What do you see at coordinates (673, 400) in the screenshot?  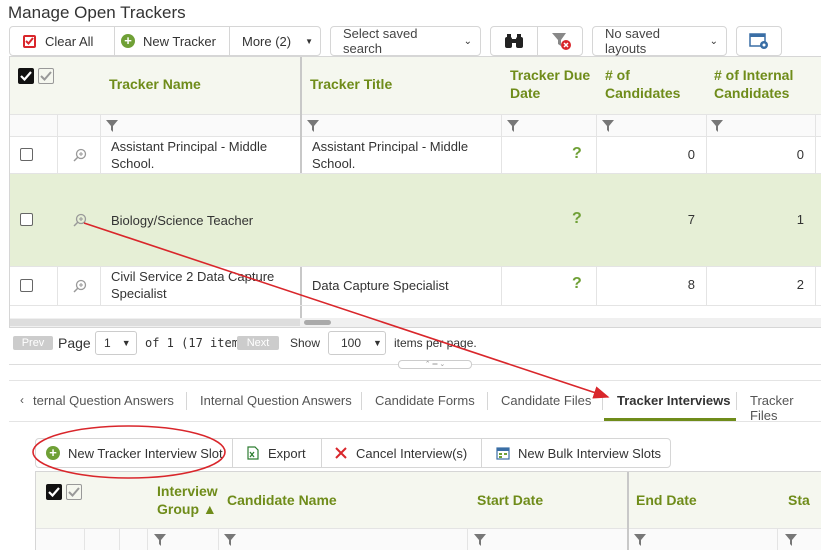 I see `tab-tracker-interviews: Tracker Interviews` at bounding box center [673, 400].